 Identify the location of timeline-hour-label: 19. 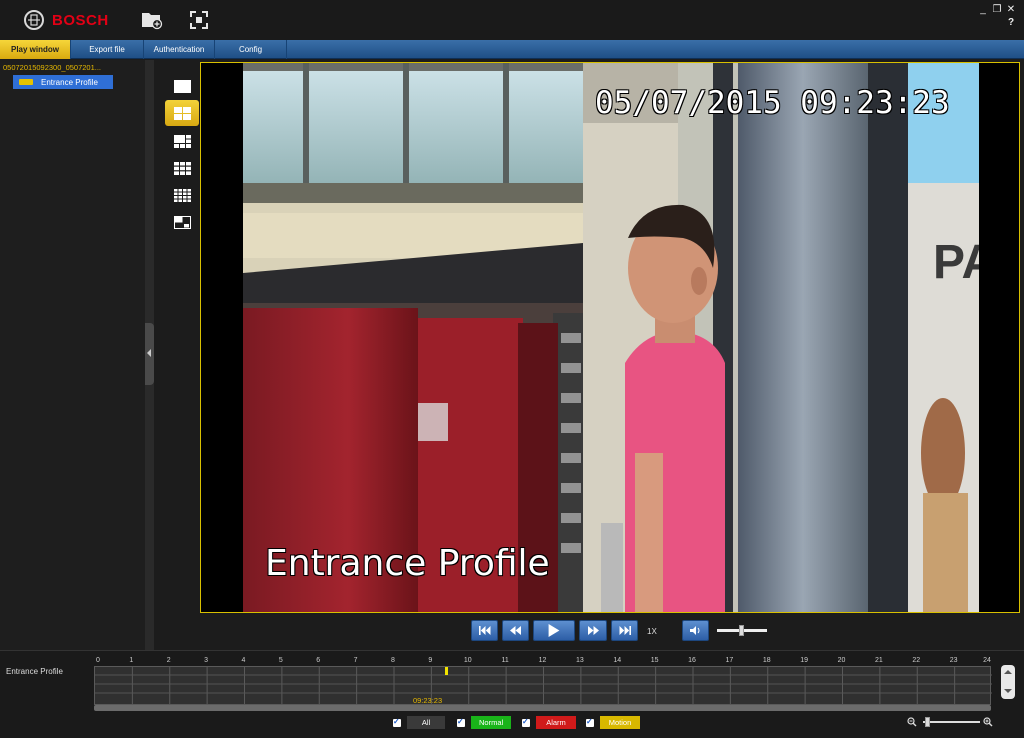
(804, 660).